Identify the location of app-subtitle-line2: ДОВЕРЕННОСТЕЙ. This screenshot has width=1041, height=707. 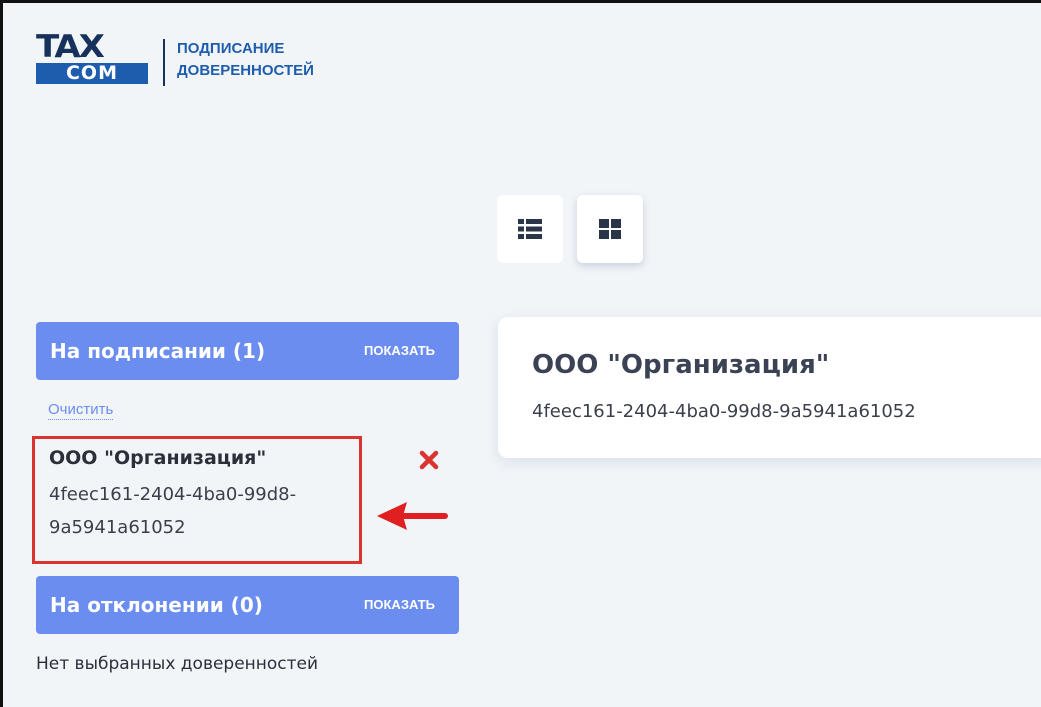
(245, 70).